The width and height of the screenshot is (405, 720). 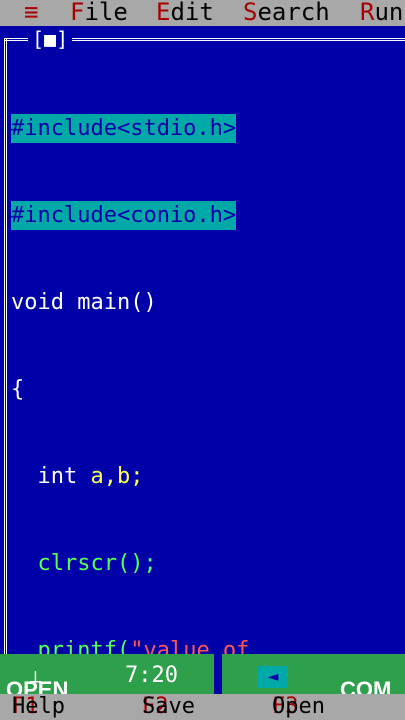 I want to click on menu-file-hotkey: F, so click(x=77, y=13).